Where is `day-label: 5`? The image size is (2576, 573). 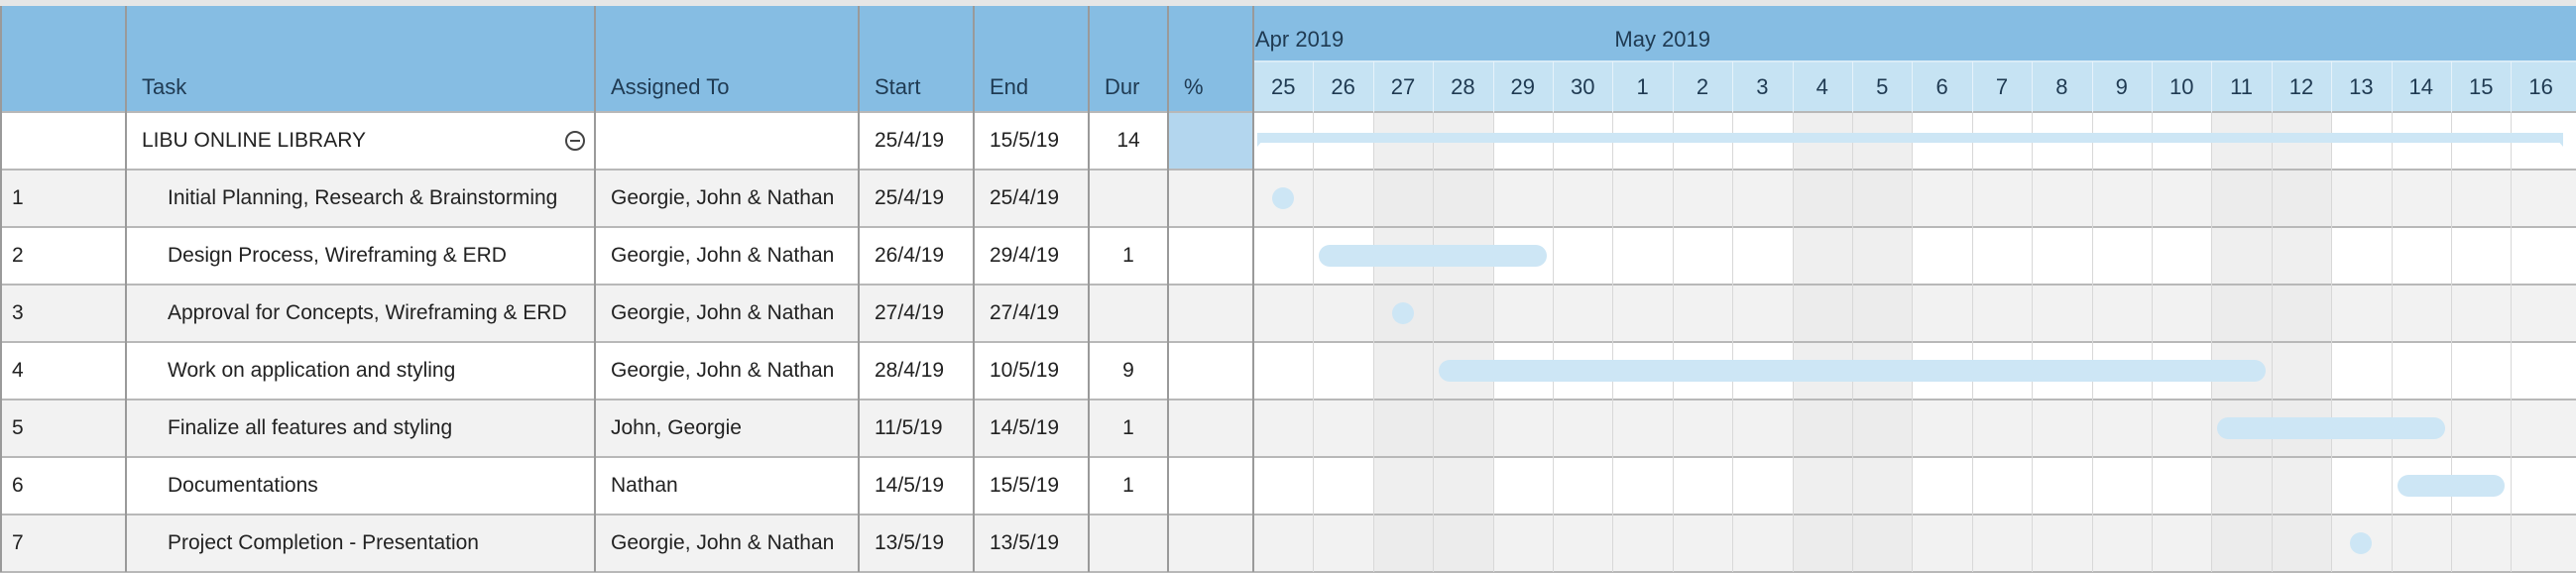
day-label: 5 is located at coordinates (1882, 86).